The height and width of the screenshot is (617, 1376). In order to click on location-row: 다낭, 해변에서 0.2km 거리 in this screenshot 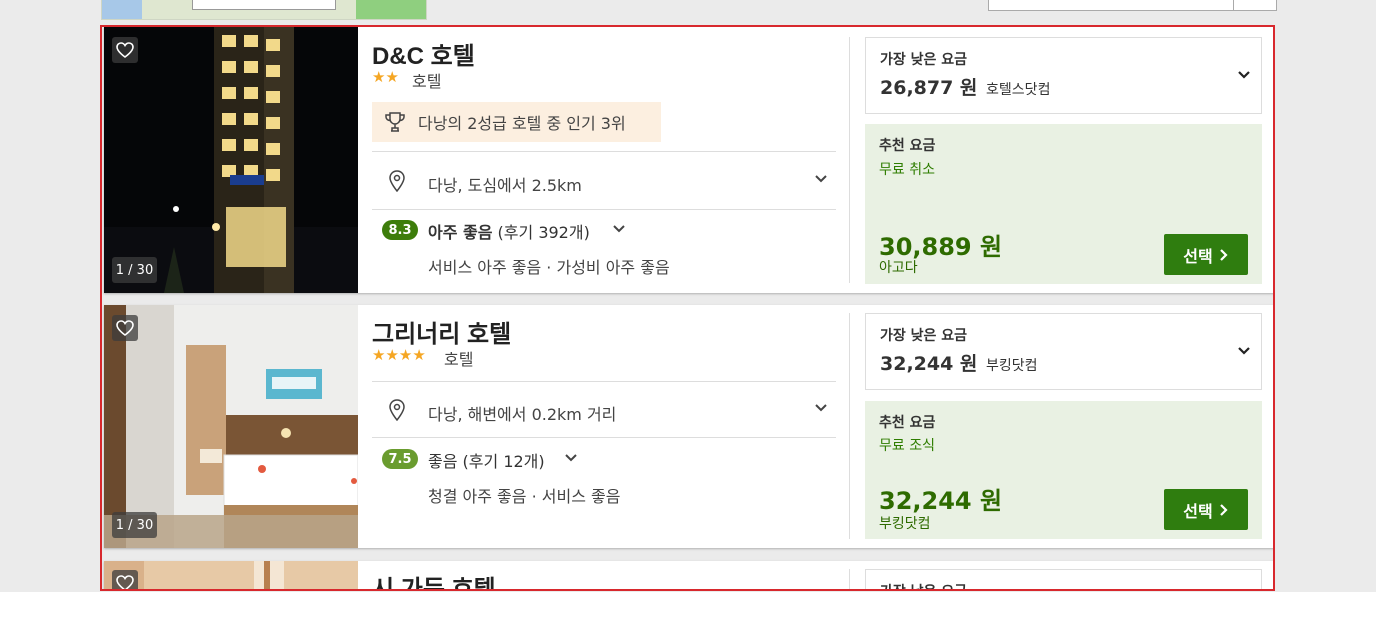, I will do `click(604, 410)`.